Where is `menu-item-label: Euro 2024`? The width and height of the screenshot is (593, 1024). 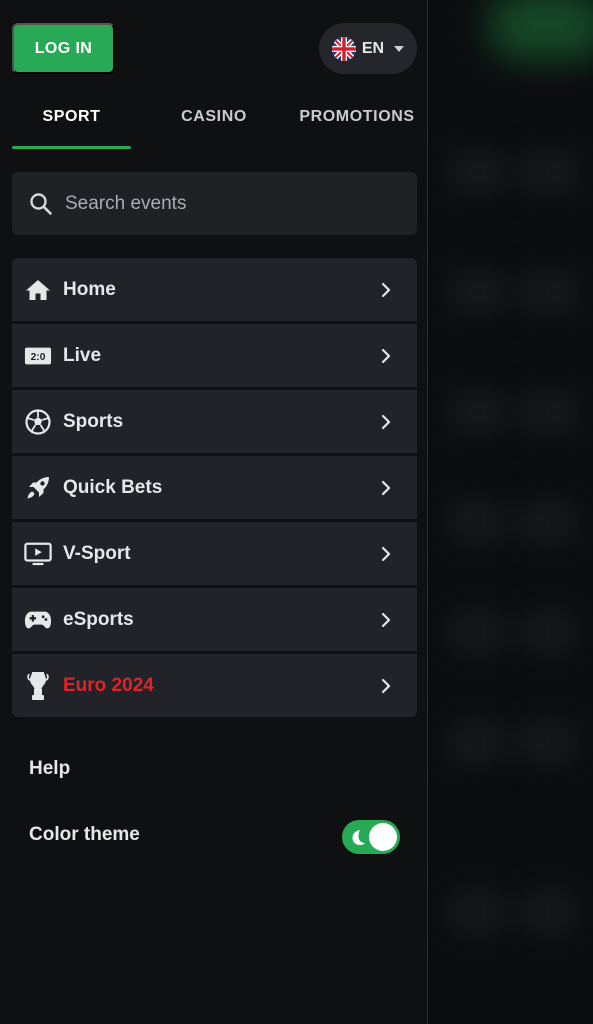 menu-item-label: Euro 2024 is located at coordinates (108, 685).